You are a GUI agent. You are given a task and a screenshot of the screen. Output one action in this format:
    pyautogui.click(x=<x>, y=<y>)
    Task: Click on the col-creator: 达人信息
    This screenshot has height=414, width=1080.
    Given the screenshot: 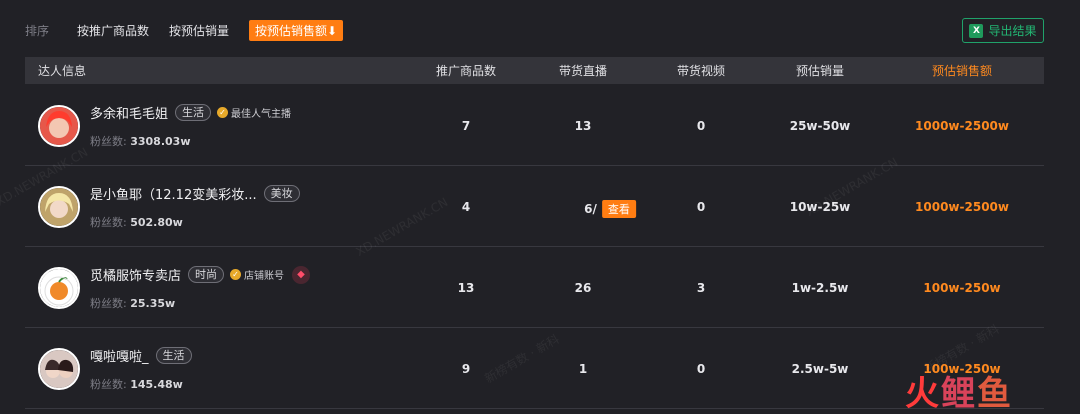 What is the action you would take?
    pyautogui.click(x=62, y=71)
    